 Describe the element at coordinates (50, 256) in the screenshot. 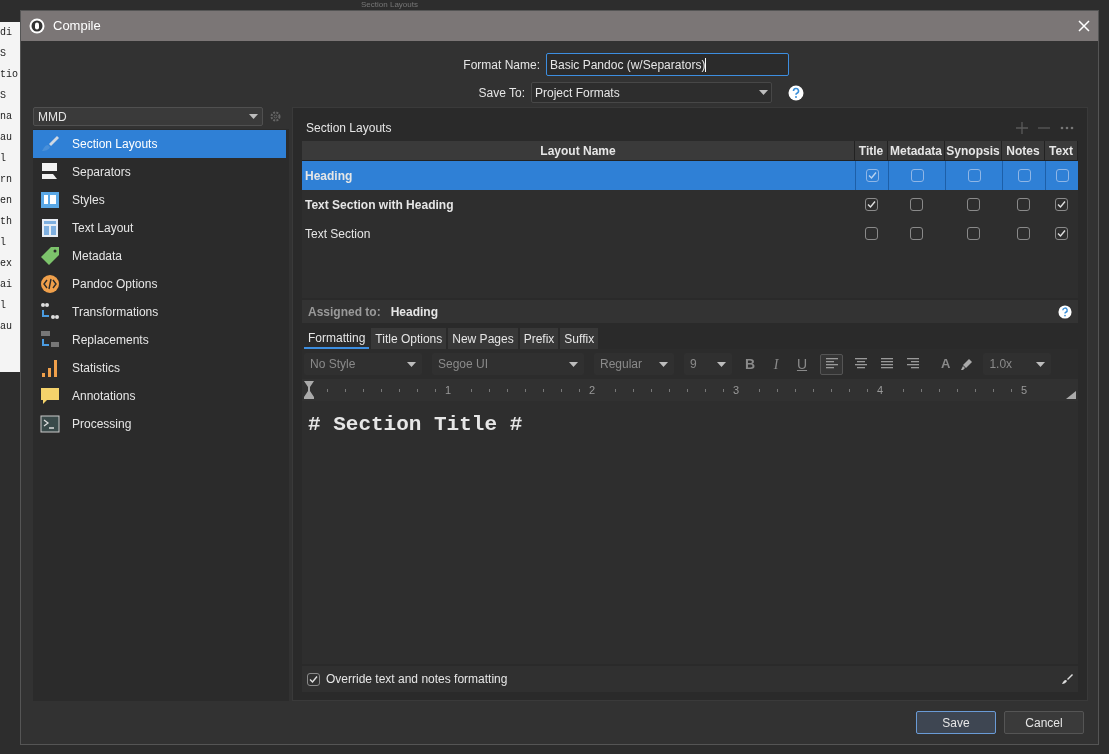

I see `tag-icon` at that location.